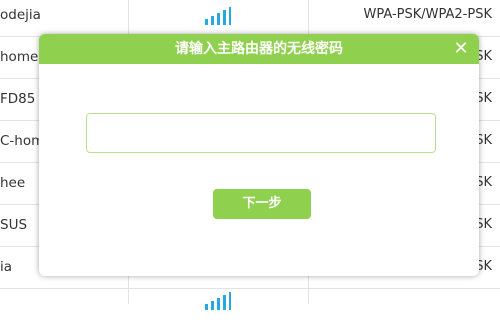  I want to click on password-input, so click(261, 133).